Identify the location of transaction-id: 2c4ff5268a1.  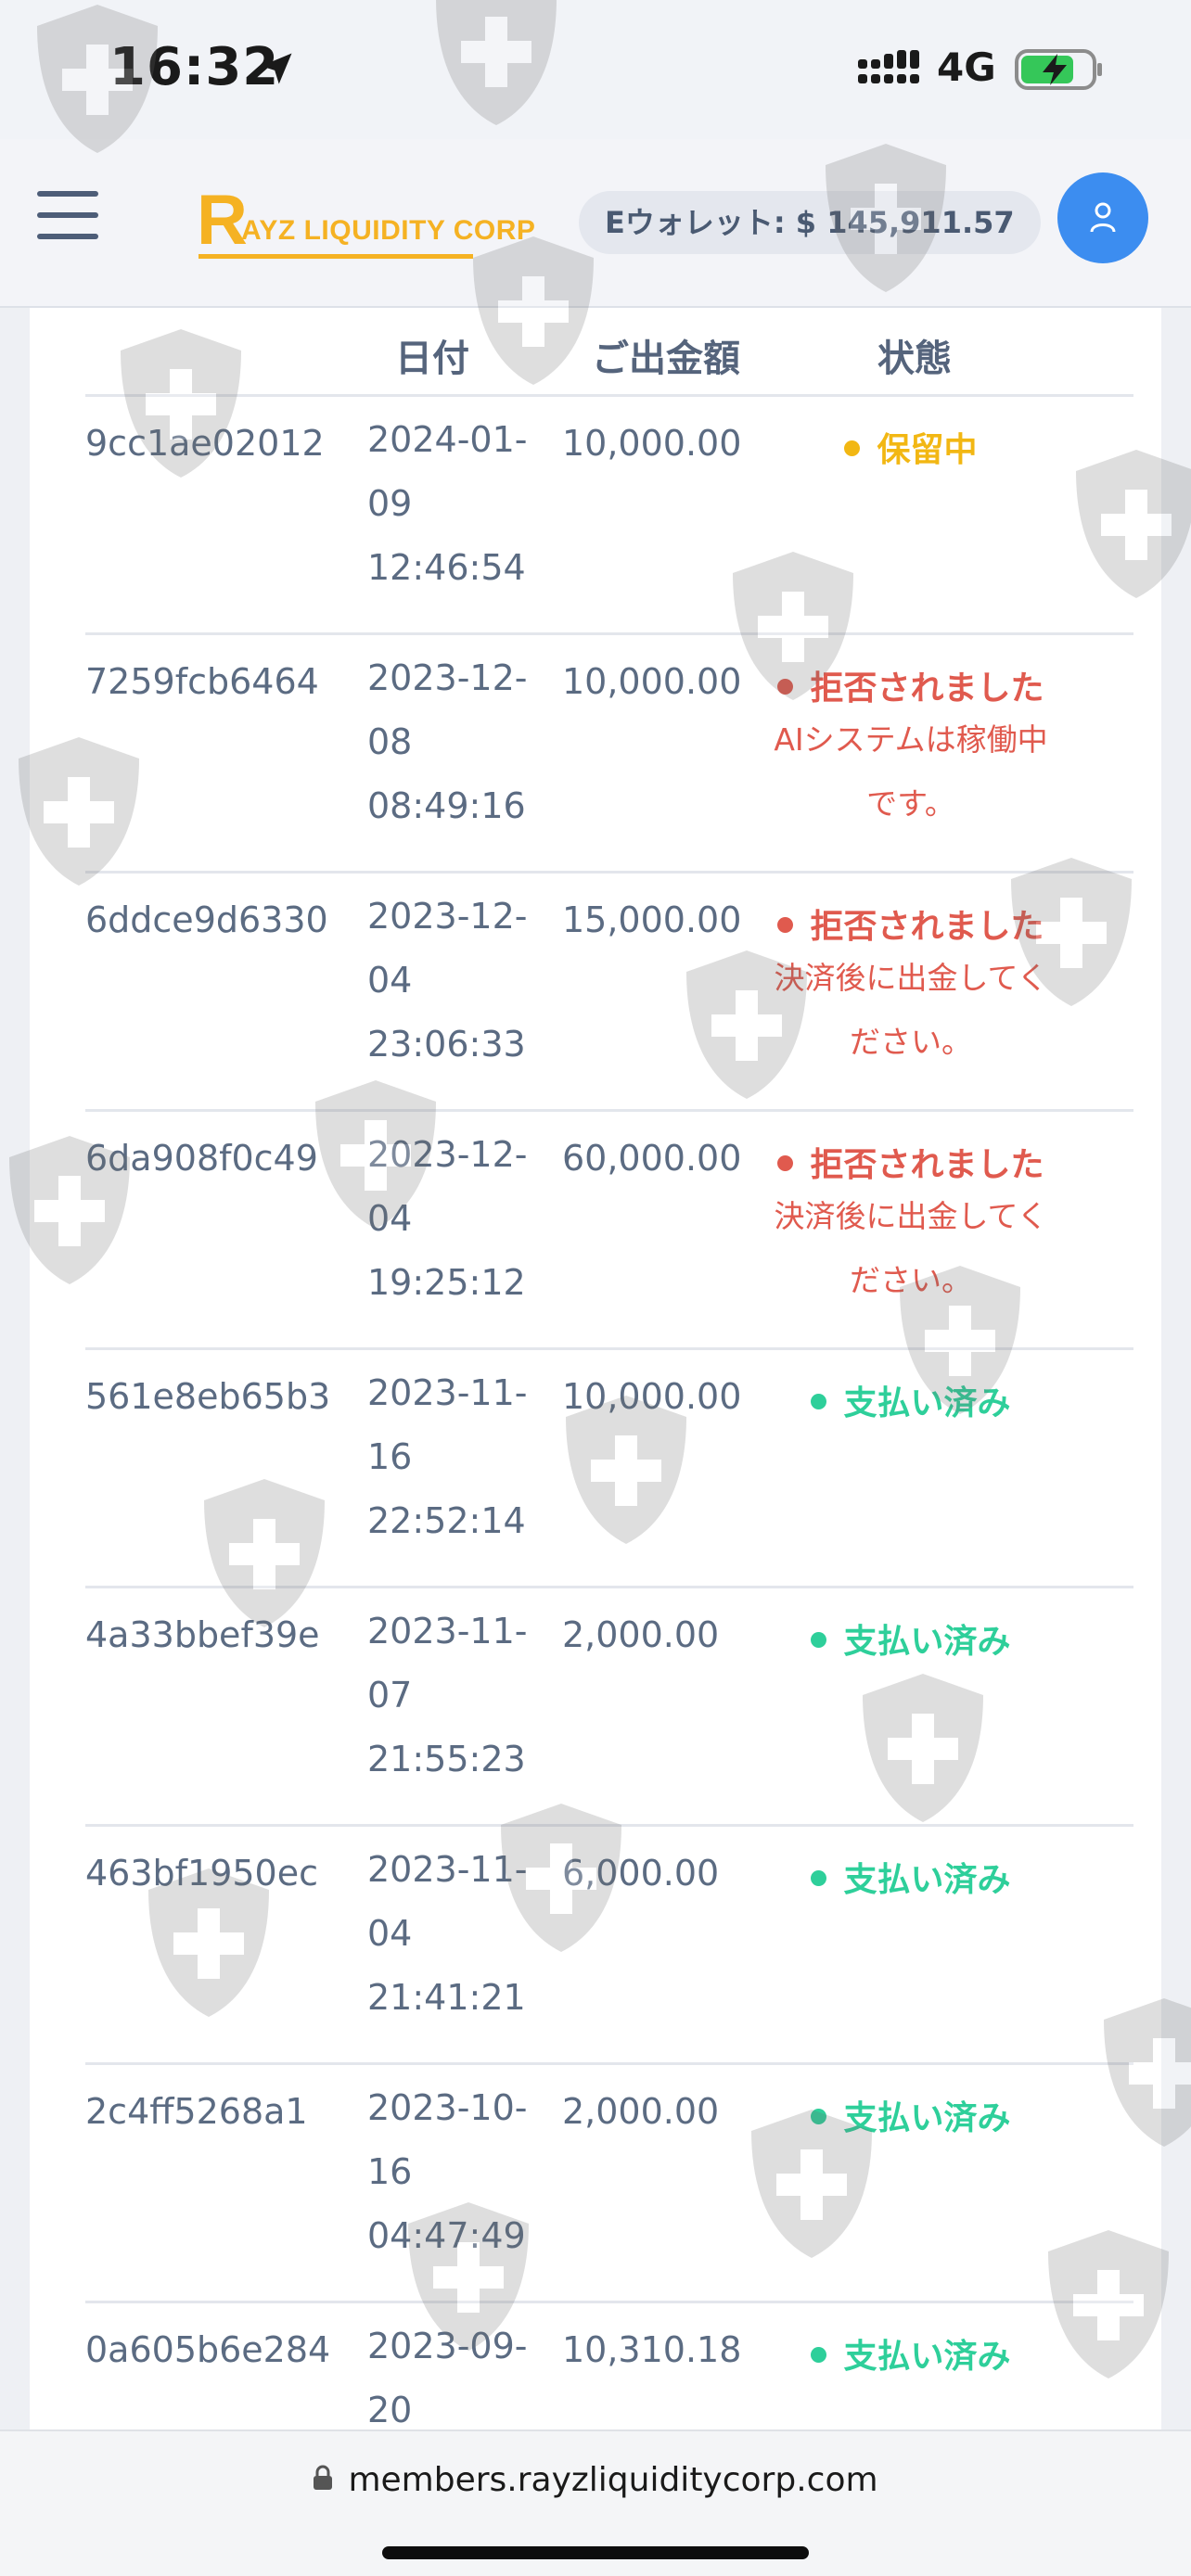
(196, 2111).